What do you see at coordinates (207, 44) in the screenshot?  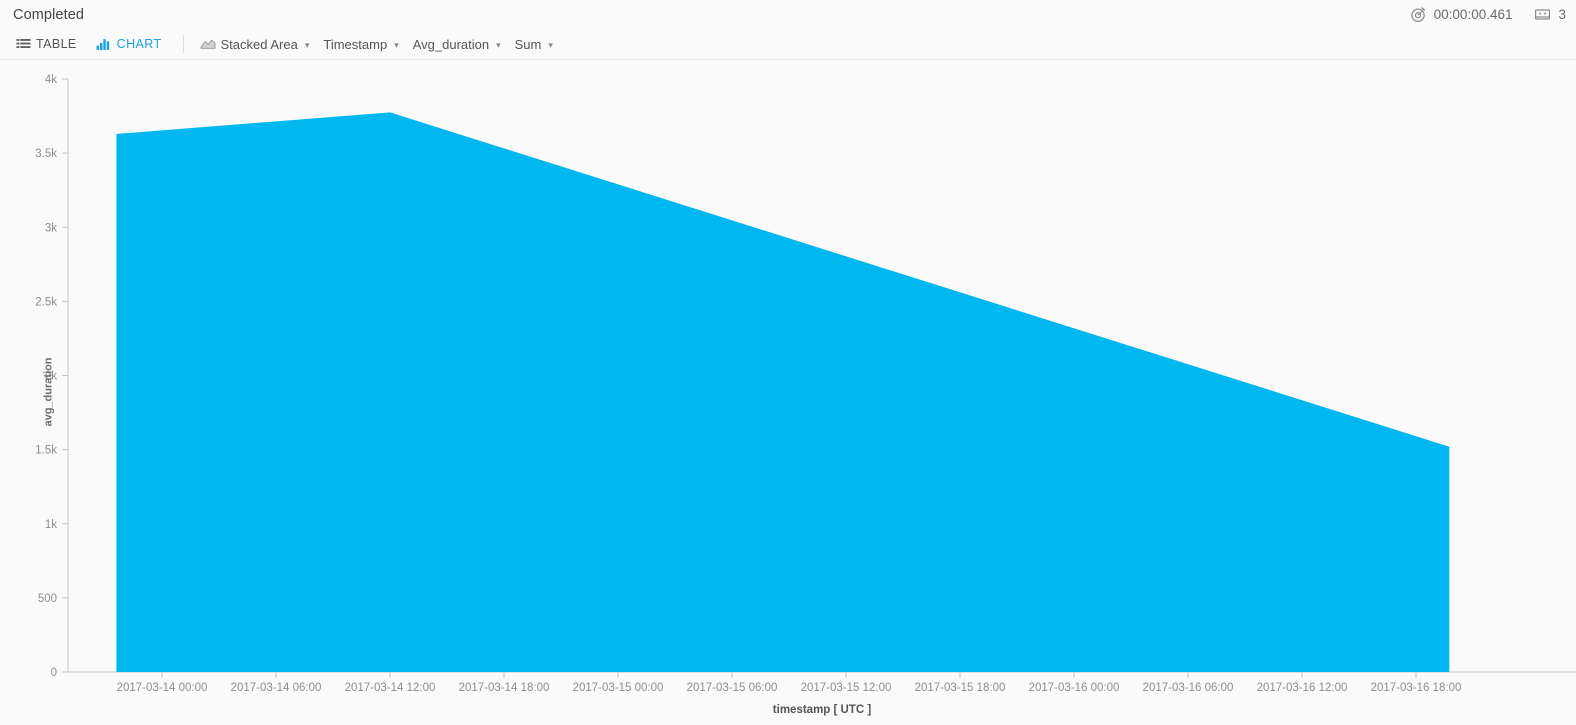 I see `area-chart-icon` at bounding box center [207, 44].